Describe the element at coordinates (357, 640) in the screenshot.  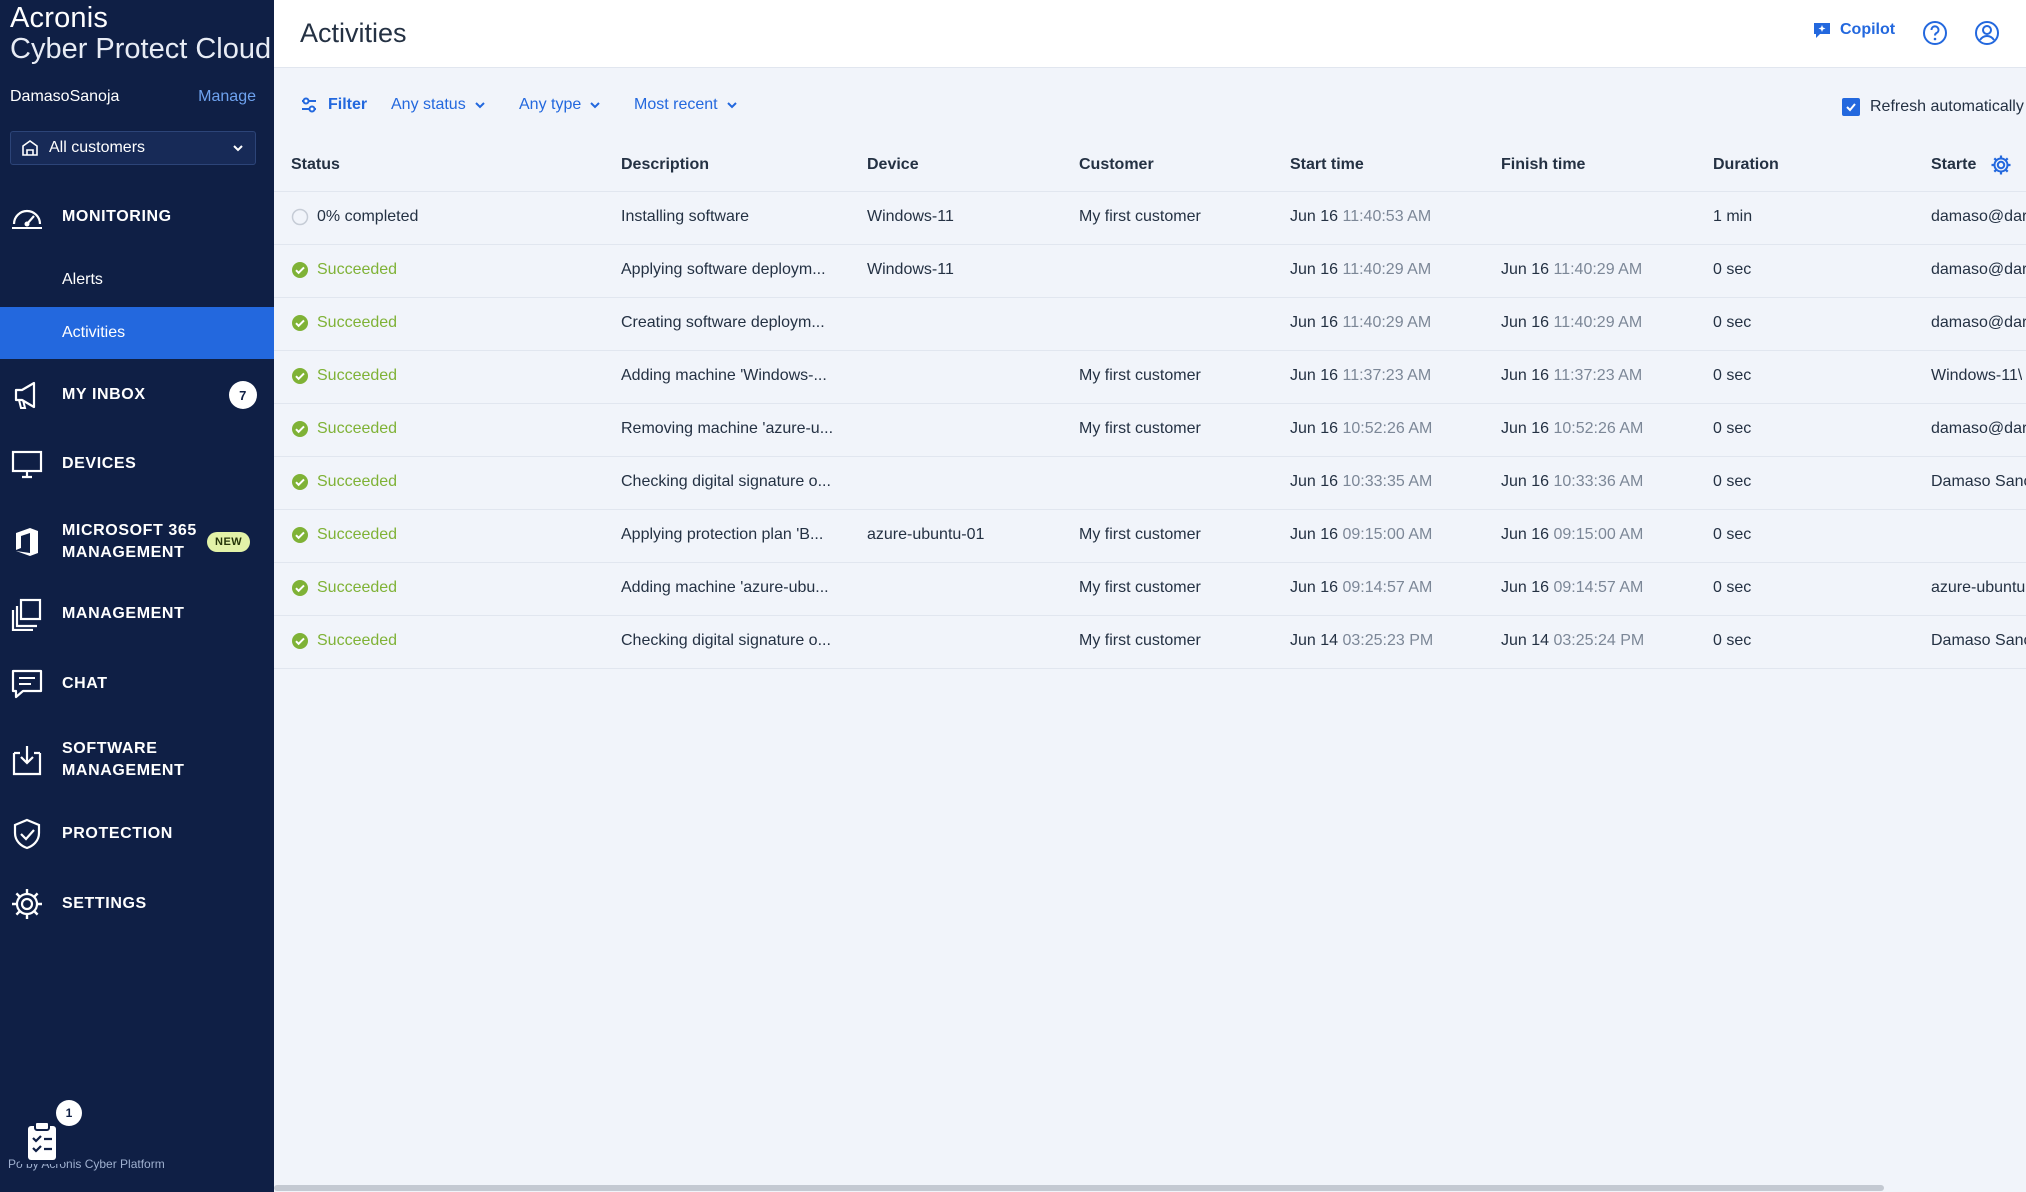
I see `status-text: Succeeded` at that location.